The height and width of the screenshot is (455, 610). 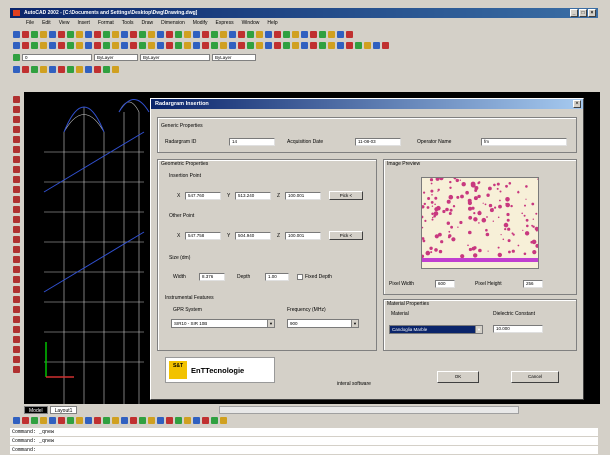 I want to click on command-prompt: Command:, so click(x=304, y=450).